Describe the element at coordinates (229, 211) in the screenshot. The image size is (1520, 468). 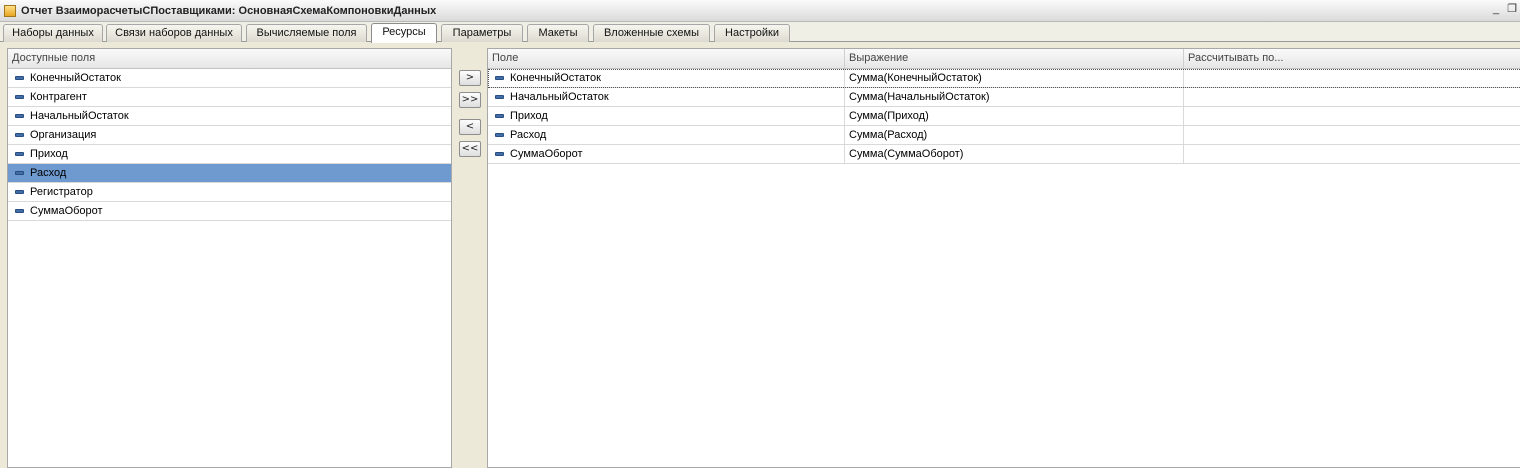
I see `available-field-item: СуммаОборот` at that location.